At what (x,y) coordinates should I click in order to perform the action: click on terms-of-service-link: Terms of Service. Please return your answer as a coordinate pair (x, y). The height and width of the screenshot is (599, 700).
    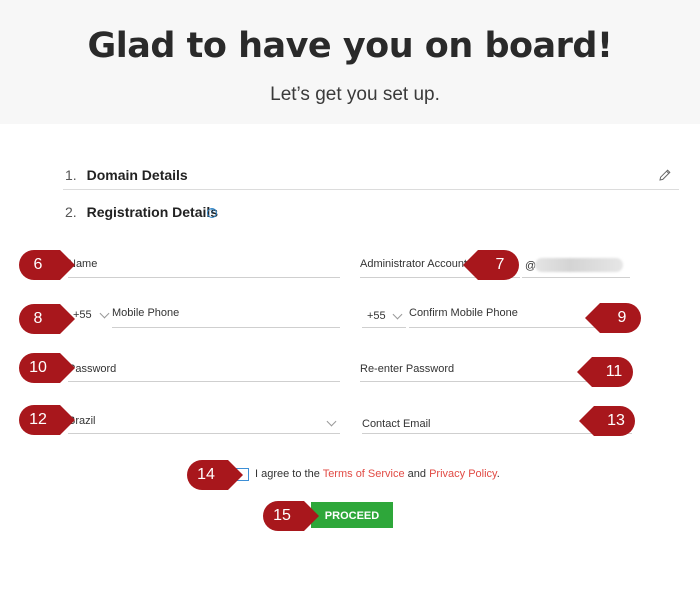
    Looking at the image, I should click on (364, 474).